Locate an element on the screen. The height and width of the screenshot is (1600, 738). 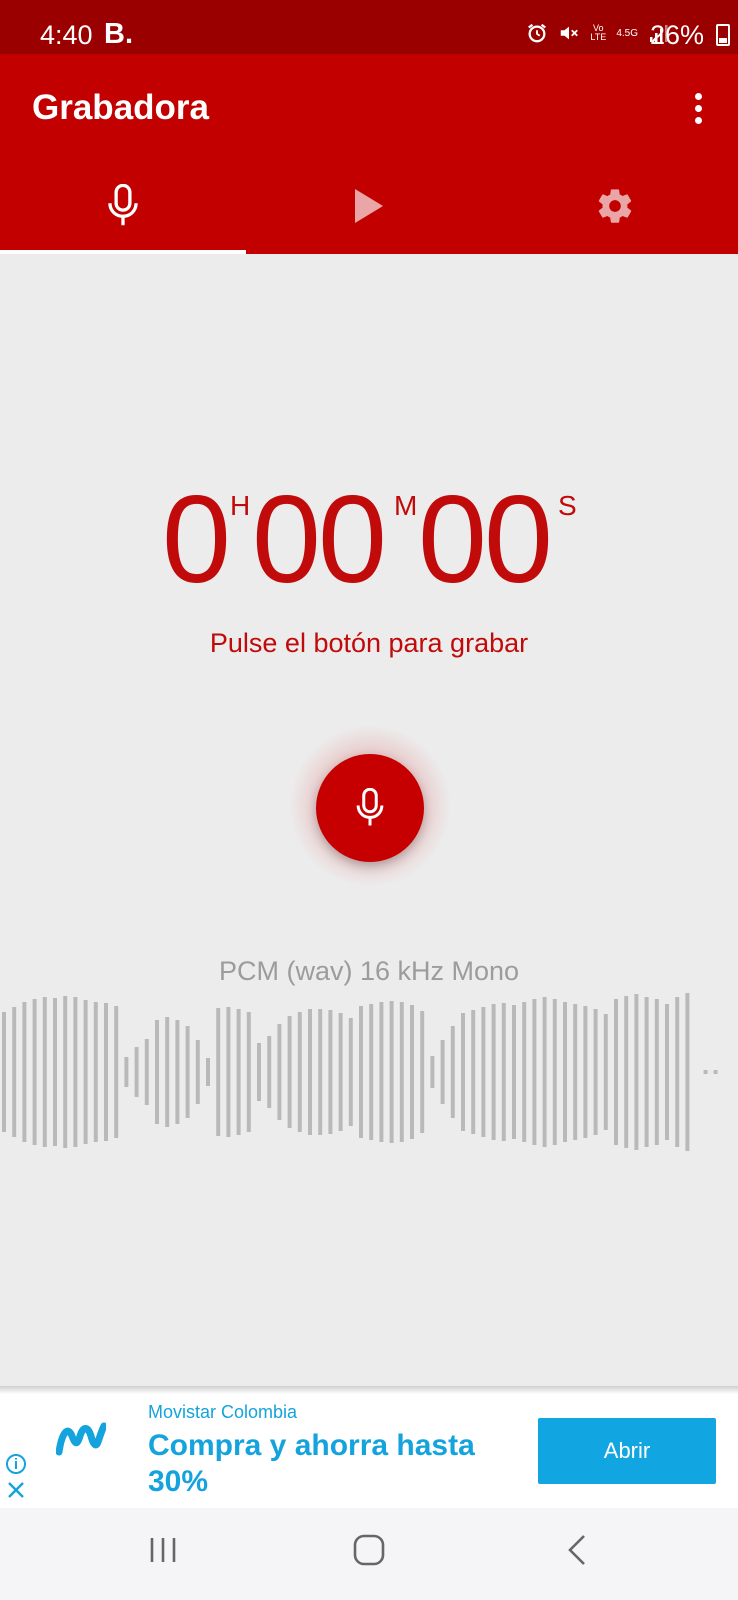
app-title: Grabadora is located at coordinates (120, 107).